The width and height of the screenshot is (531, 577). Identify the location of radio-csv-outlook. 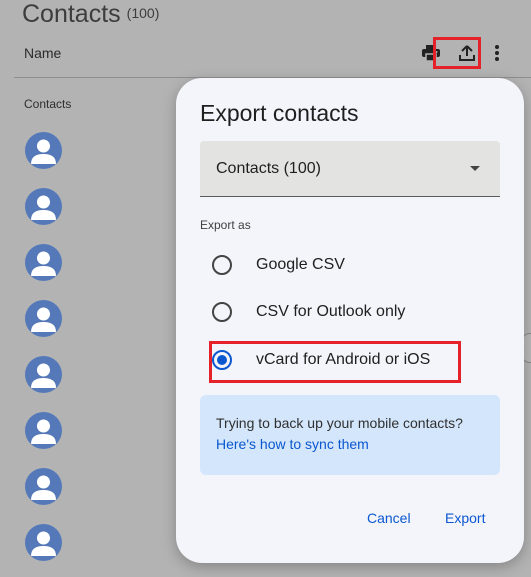
(222, 312).